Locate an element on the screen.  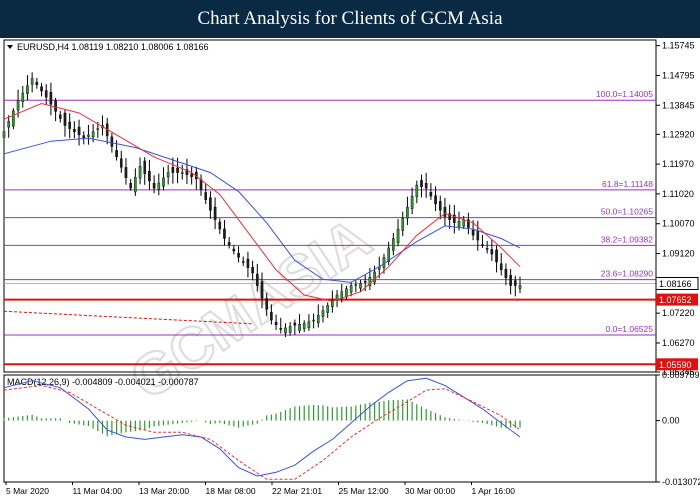
macd-tick-label: 0.00 is located at coordinates (671, 421).